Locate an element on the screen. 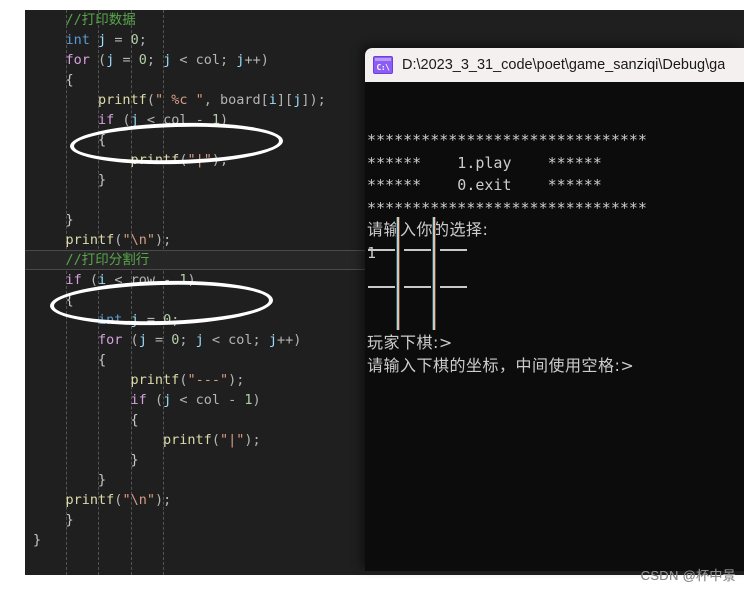 This screenshot has width=744, height=592. code-token: [ is located at coordinates (264, 100).